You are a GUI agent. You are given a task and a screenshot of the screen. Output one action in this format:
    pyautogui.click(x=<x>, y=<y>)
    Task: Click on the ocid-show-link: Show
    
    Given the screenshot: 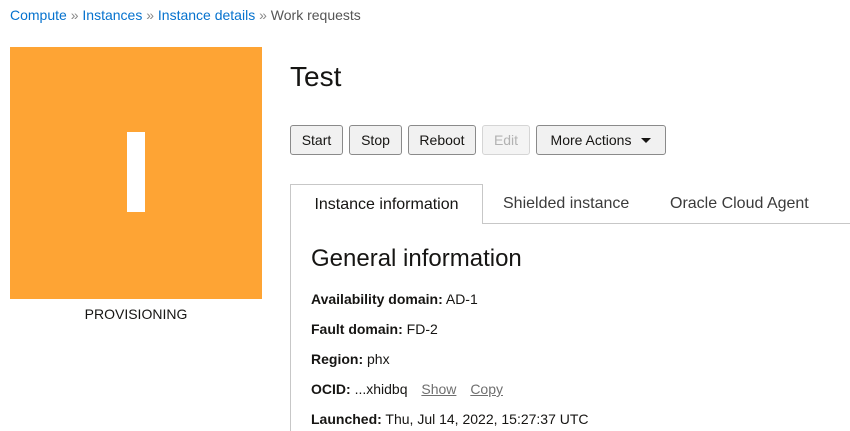 What is the action you would take?
    pyautogui.click(x=438, y=389)
    